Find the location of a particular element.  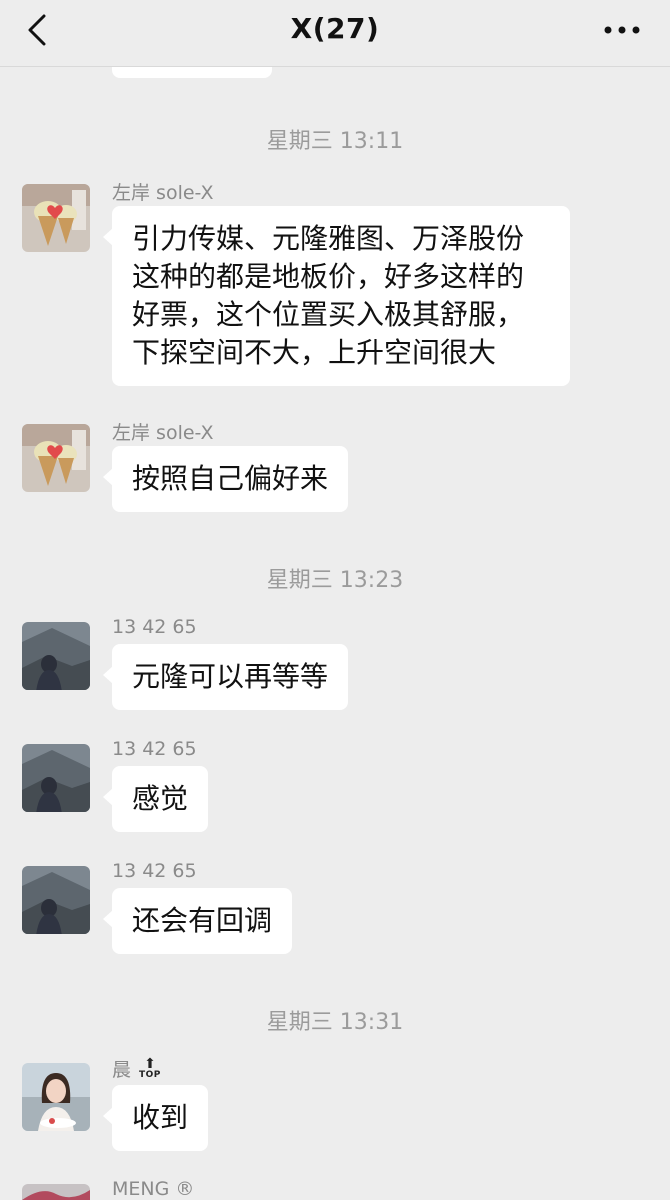

top-badge-icon: ⬆ TOP is located at coordinates (150, 1068).